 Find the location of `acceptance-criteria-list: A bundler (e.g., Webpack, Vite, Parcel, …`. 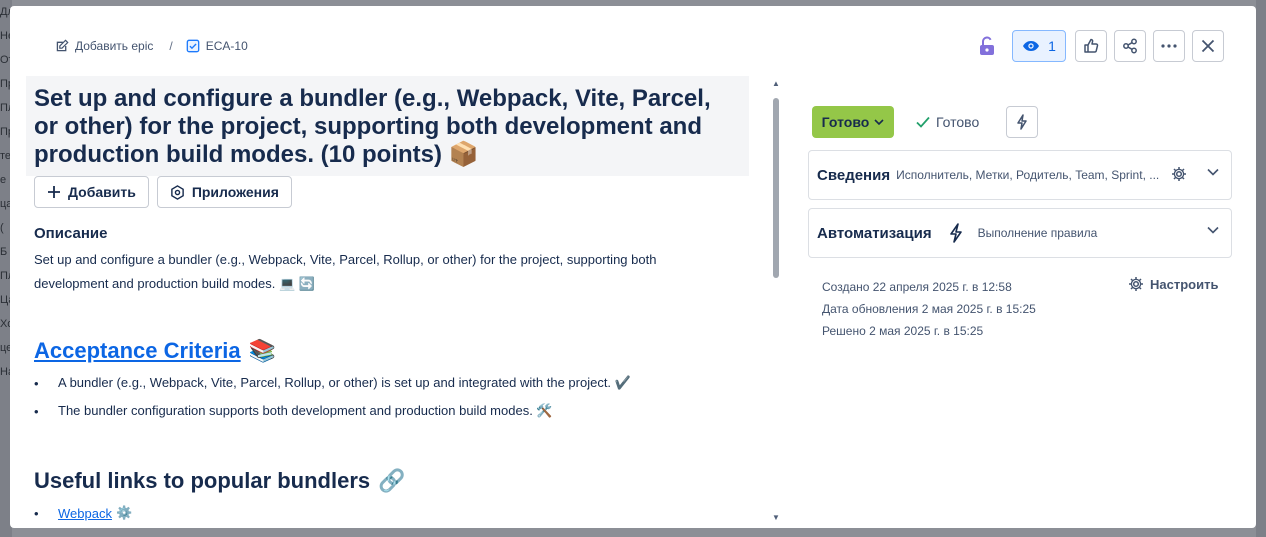

acceptance-criteria-list: A bundler (e.g., Webpack, Vite, Parcel, … is located at coordinates (332, 397).